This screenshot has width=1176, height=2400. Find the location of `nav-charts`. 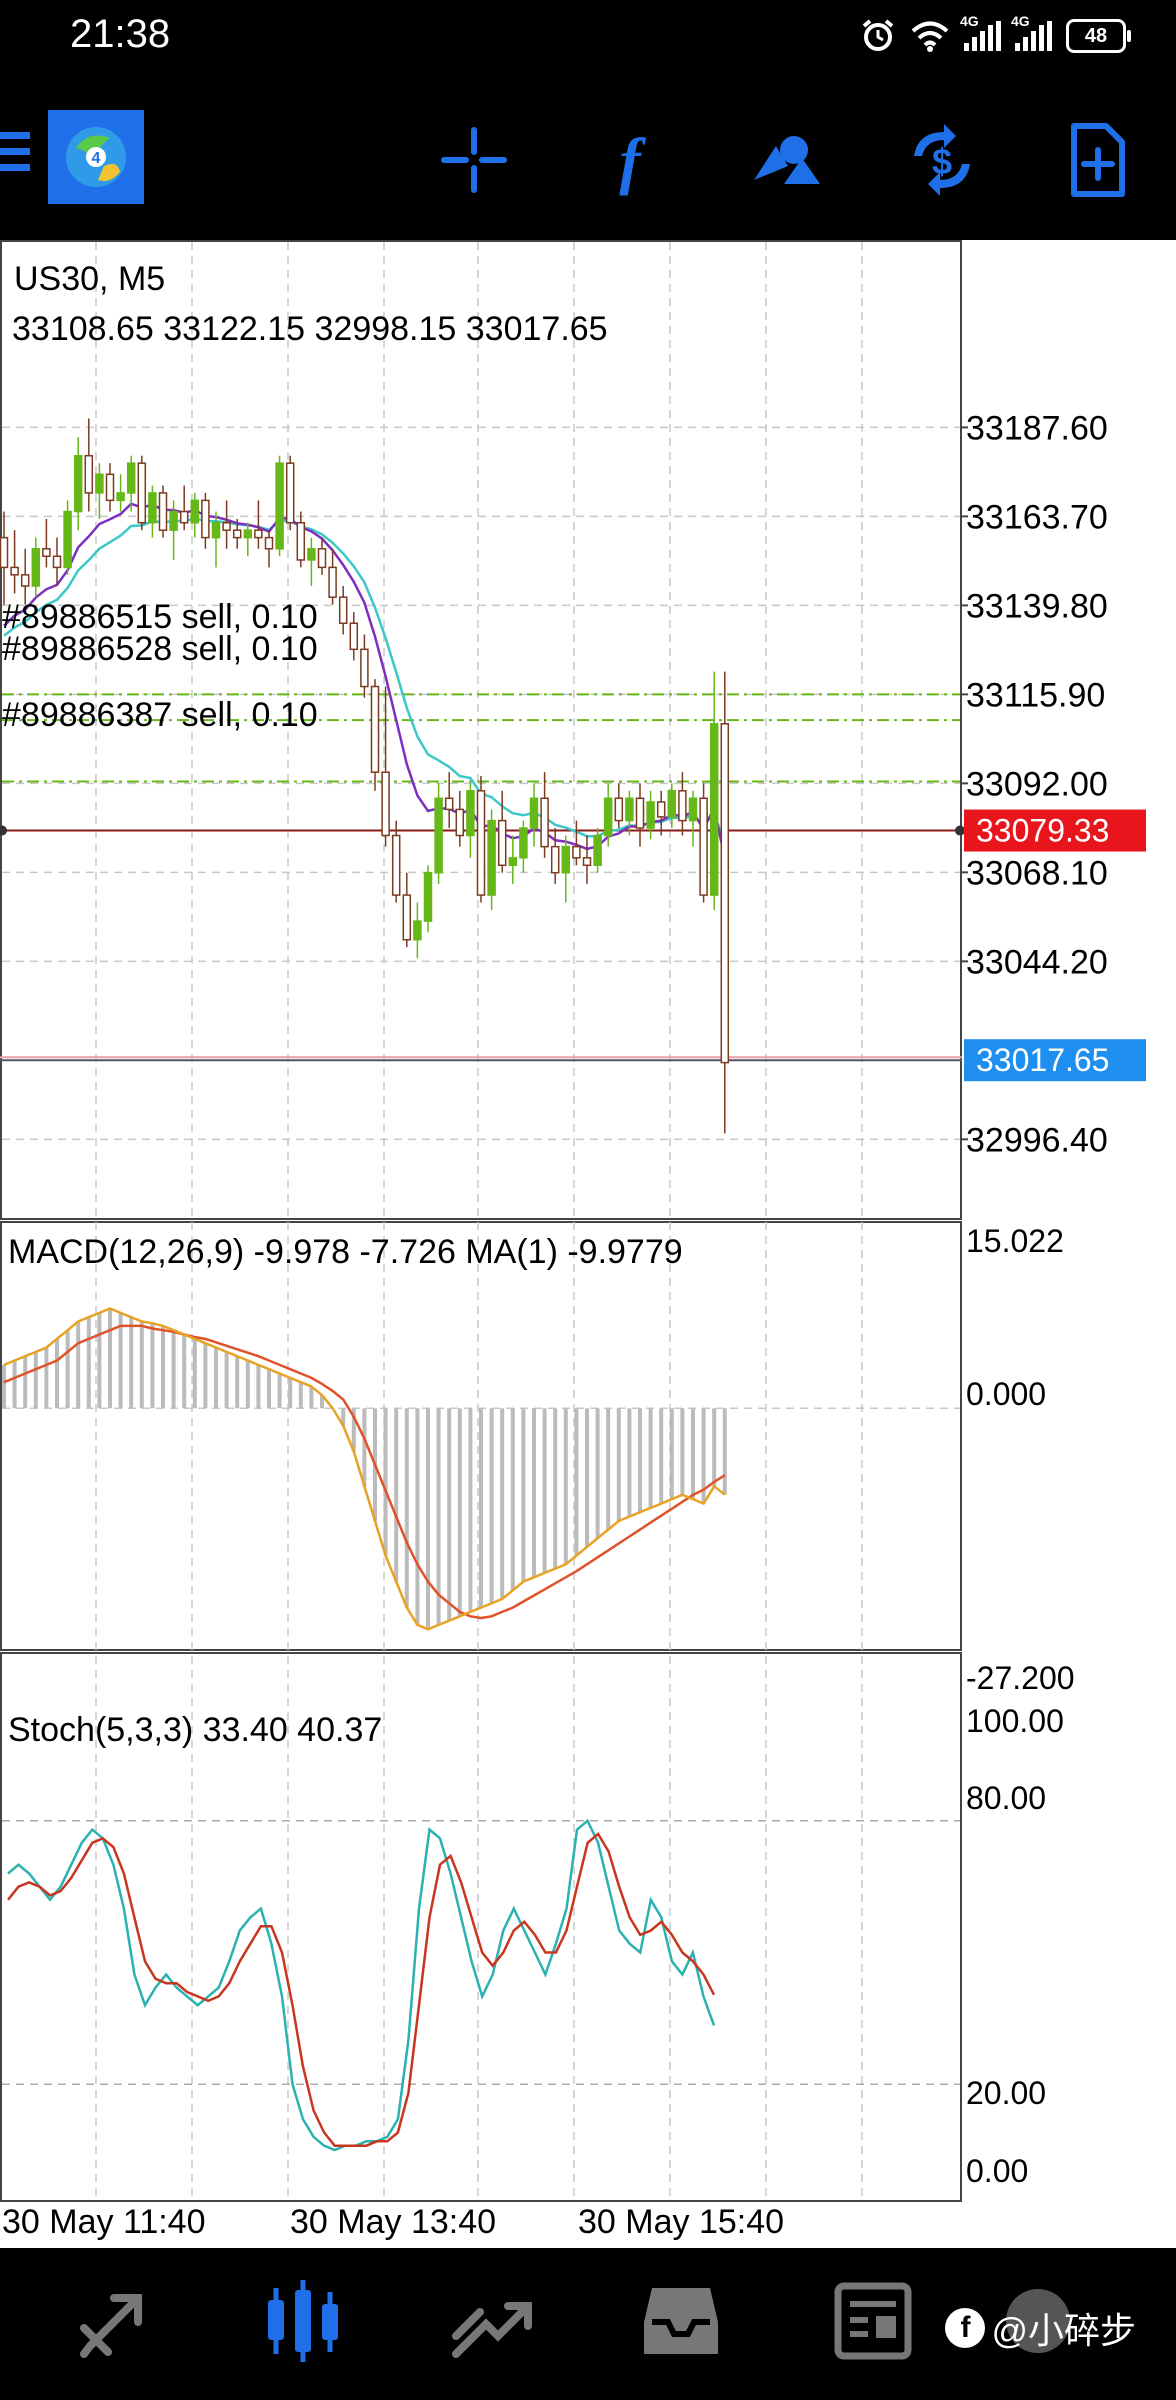

nav-charts is located at coordinates (303, 2321).